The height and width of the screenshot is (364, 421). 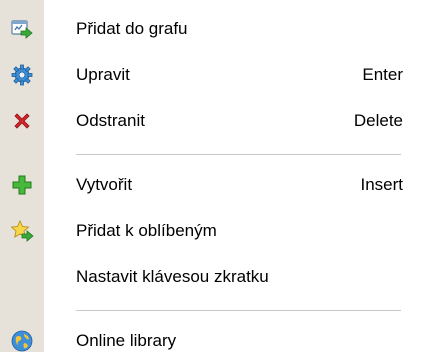 I want to click on menu-item-add-favorite: Přidat k oblíbeným, so click(x=210, y=231).